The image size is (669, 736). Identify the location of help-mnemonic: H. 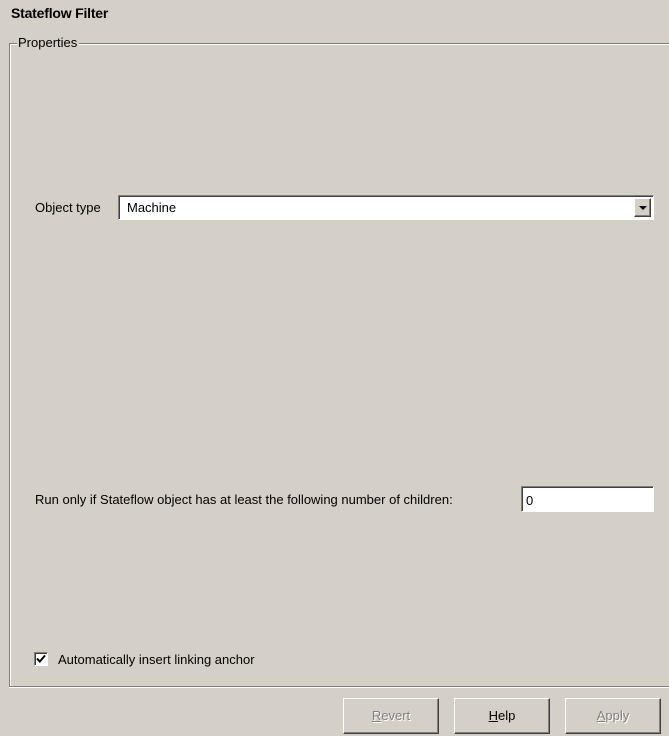
(493, 715).